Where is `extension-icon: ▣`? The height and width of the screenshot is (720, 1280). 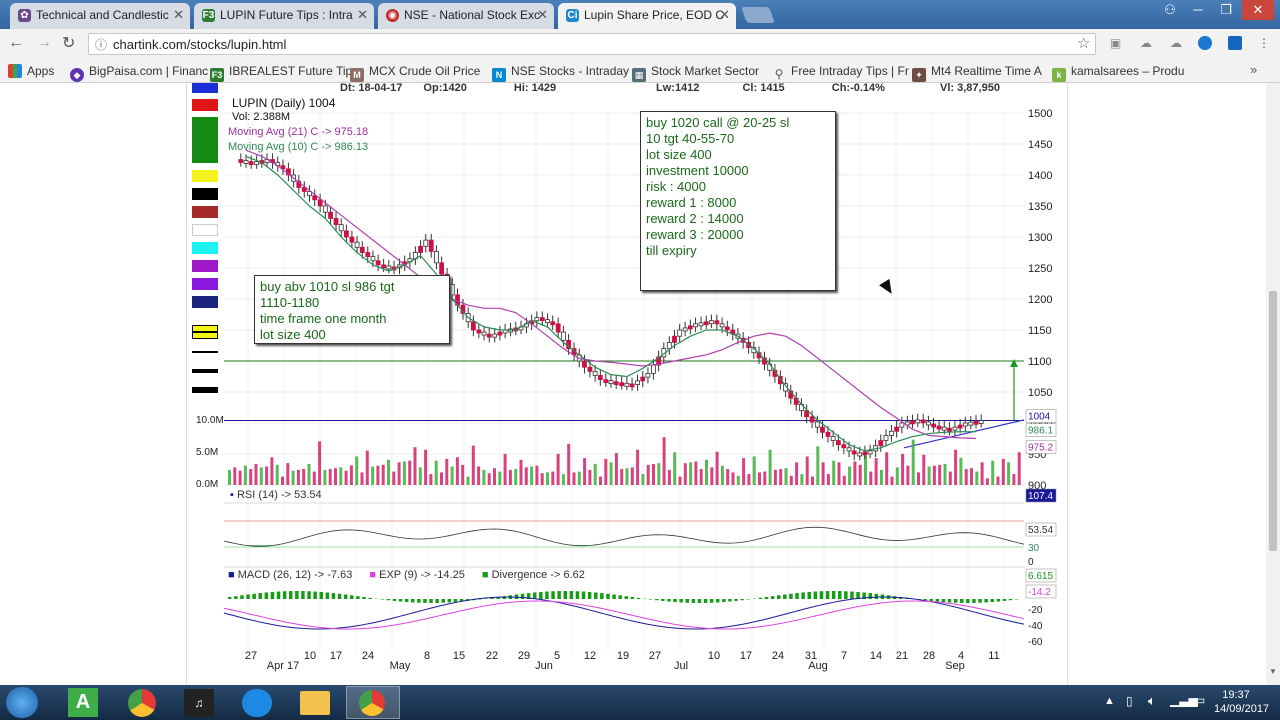 extension-icon: ▣ is located at coordinates (1115, 43).